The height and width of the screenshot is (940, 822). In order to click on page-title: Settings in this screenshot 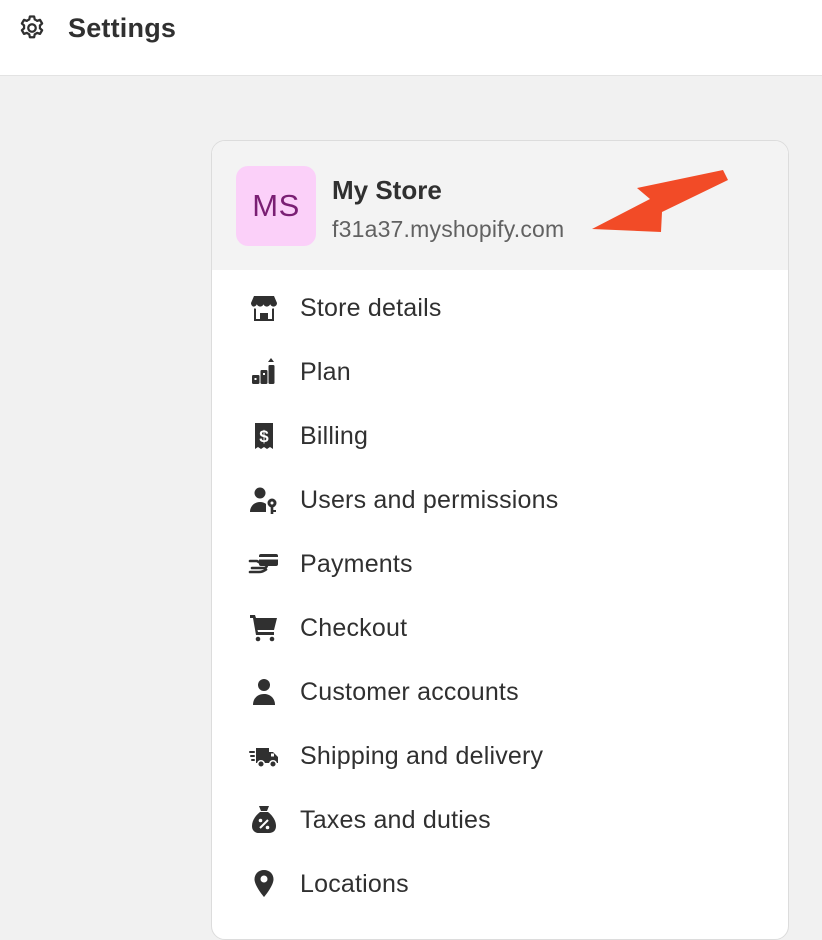, I will do `click(122, 28)`.